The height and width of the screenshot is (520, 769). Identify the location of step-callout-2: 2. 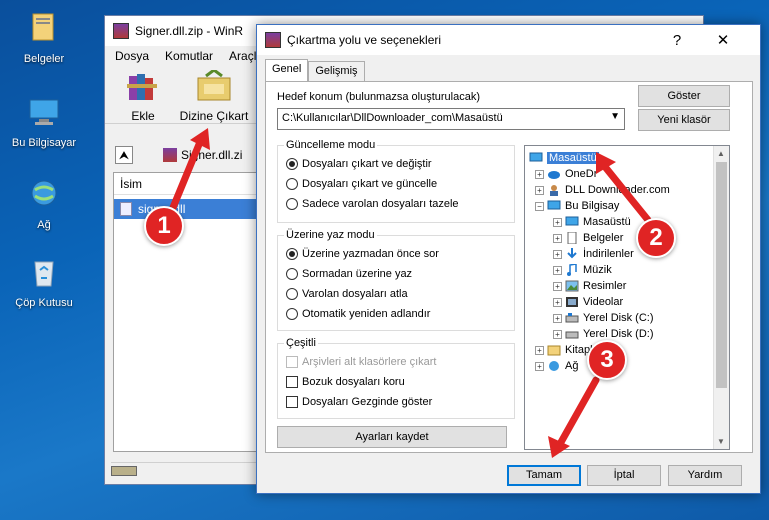
(656, 238).